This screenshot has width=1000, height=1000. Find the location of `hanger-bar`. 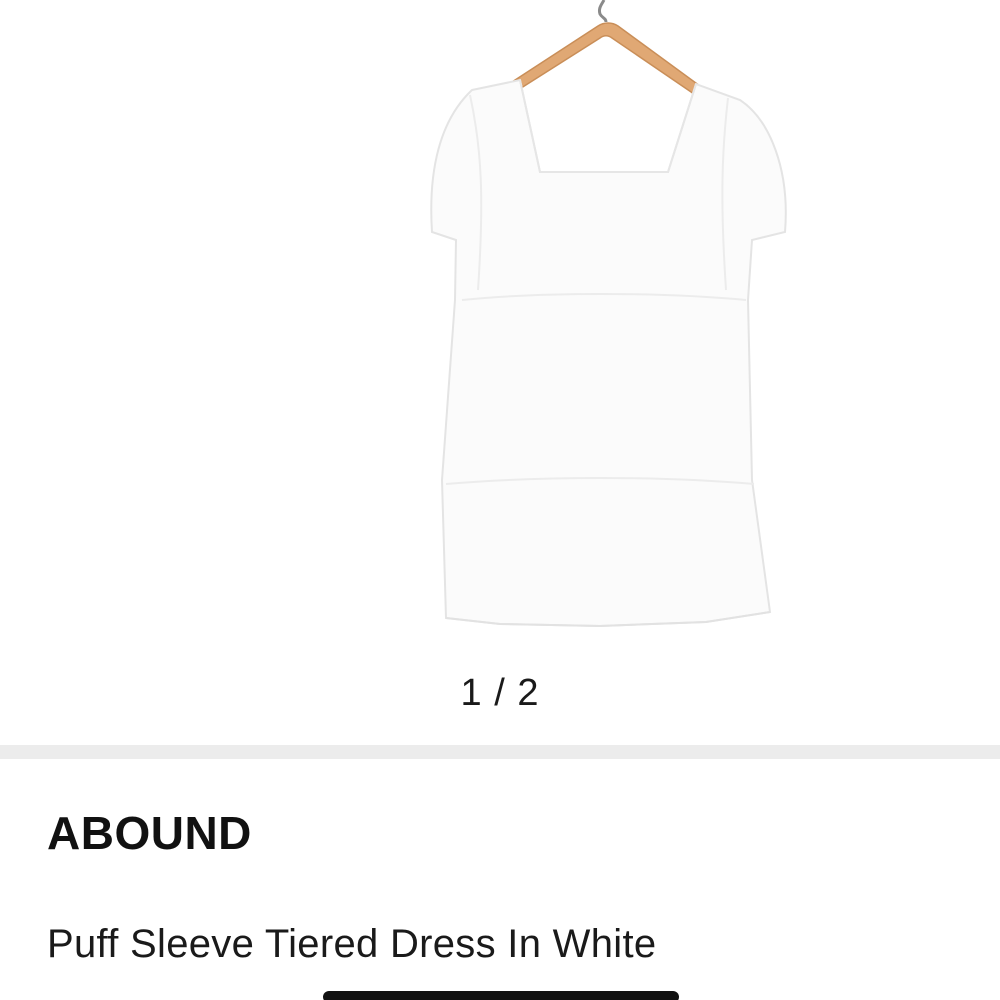

hanger-bar is located at coordinates (606, 59).